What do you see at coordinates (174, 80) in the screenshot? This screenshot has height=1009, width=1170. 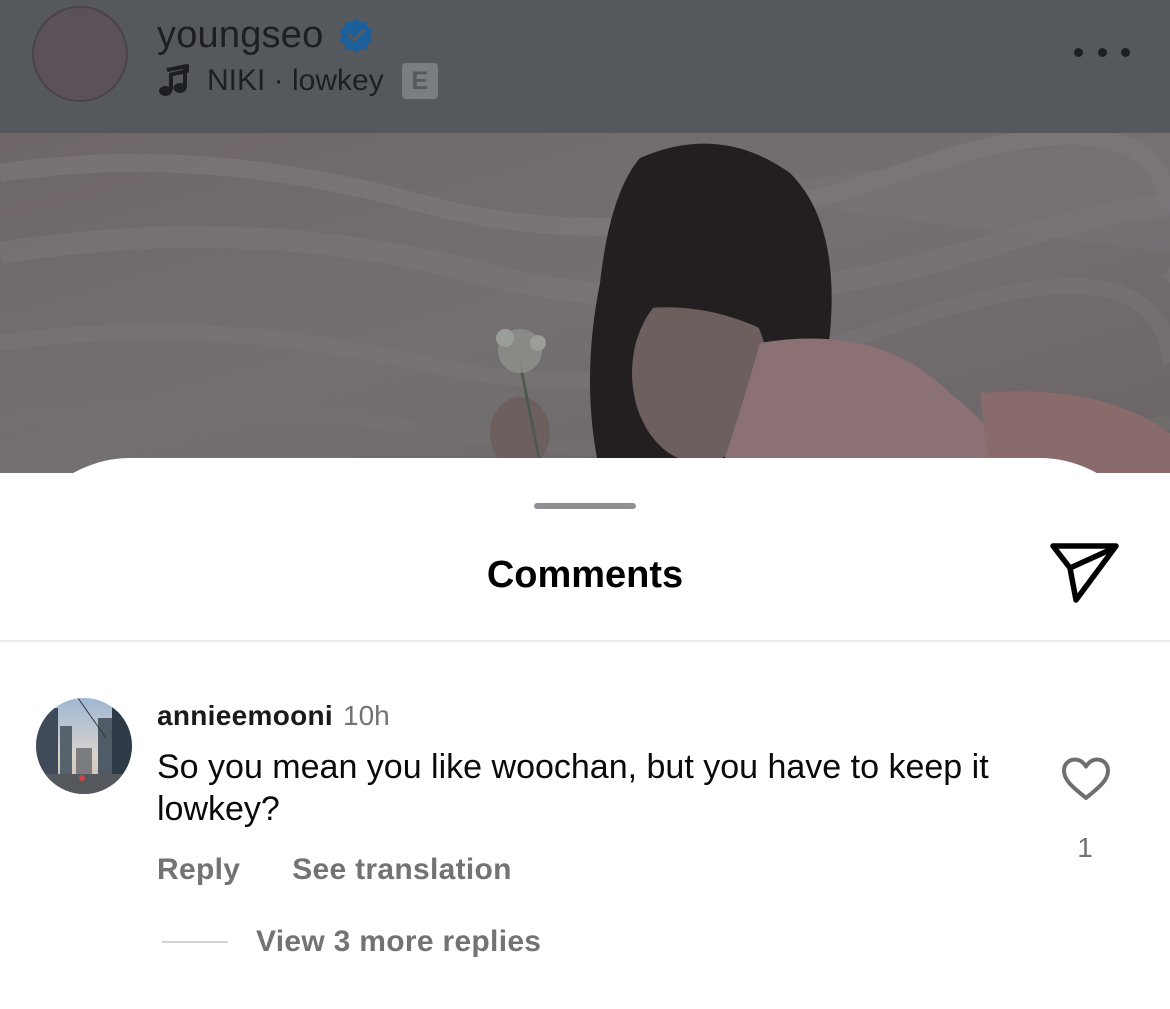 I see `music-note-icon` at bounding box center [174, 80].